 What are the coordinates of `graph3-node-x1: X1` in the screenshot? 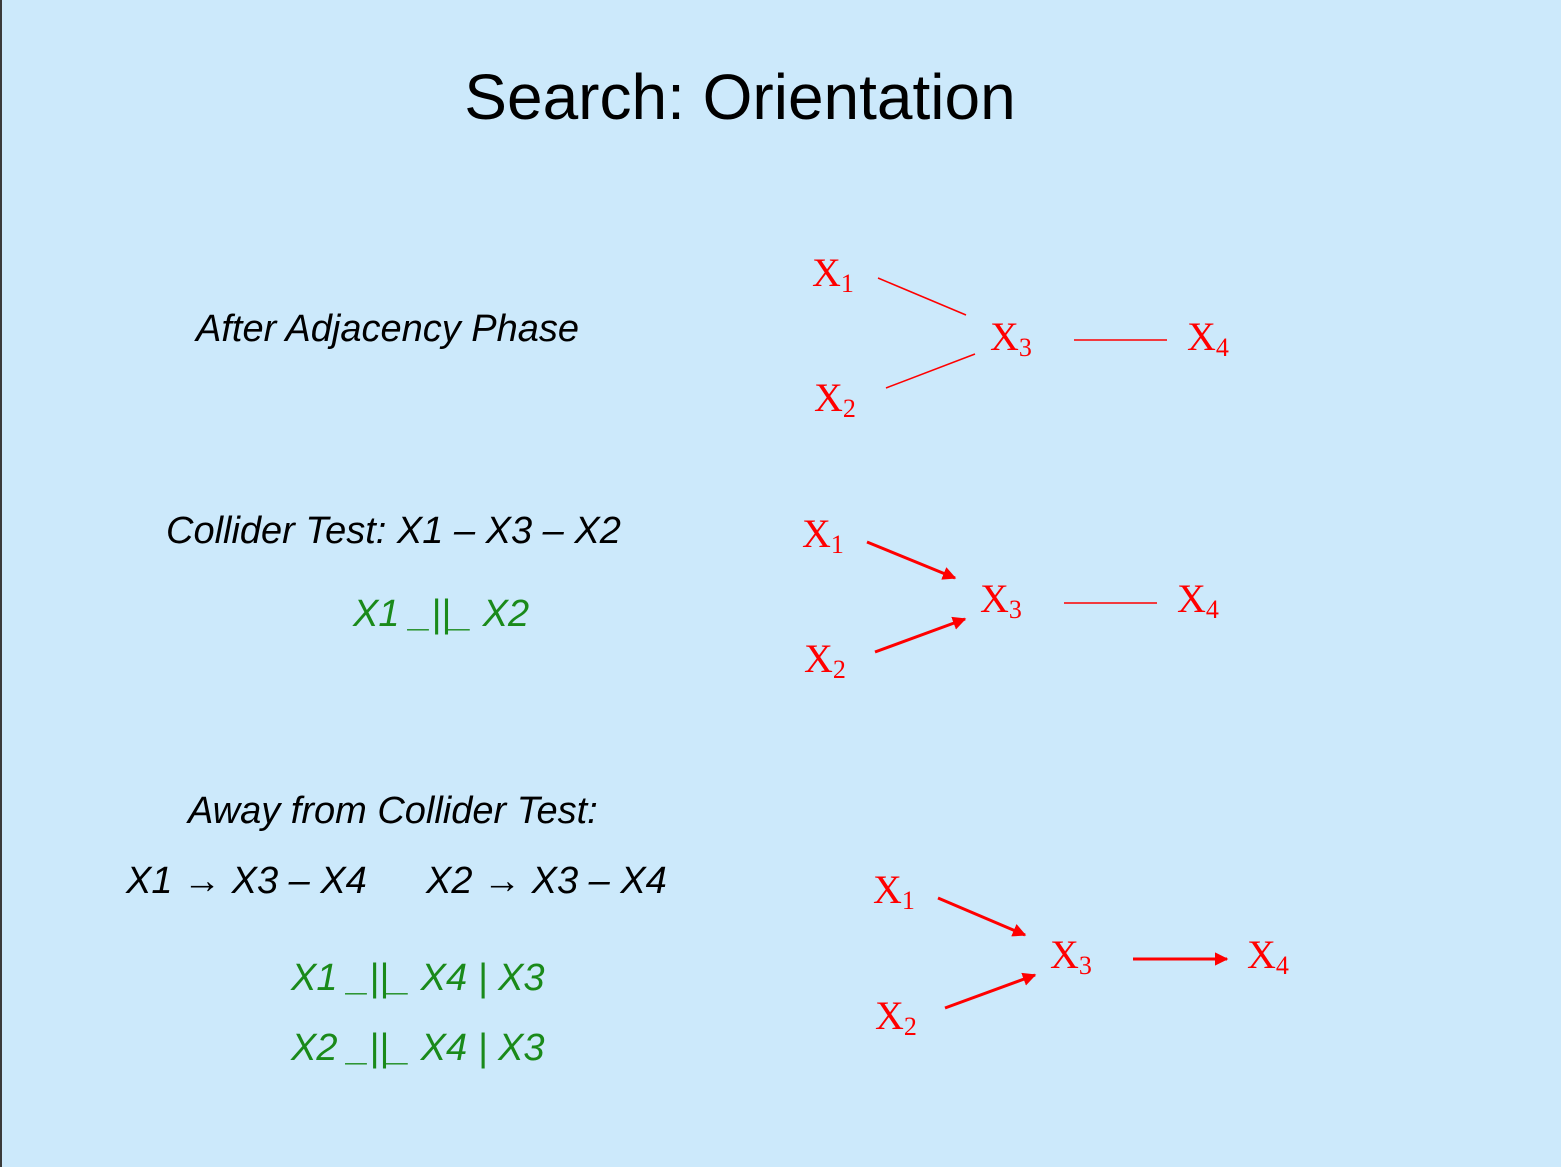 It's located at (894, 891).